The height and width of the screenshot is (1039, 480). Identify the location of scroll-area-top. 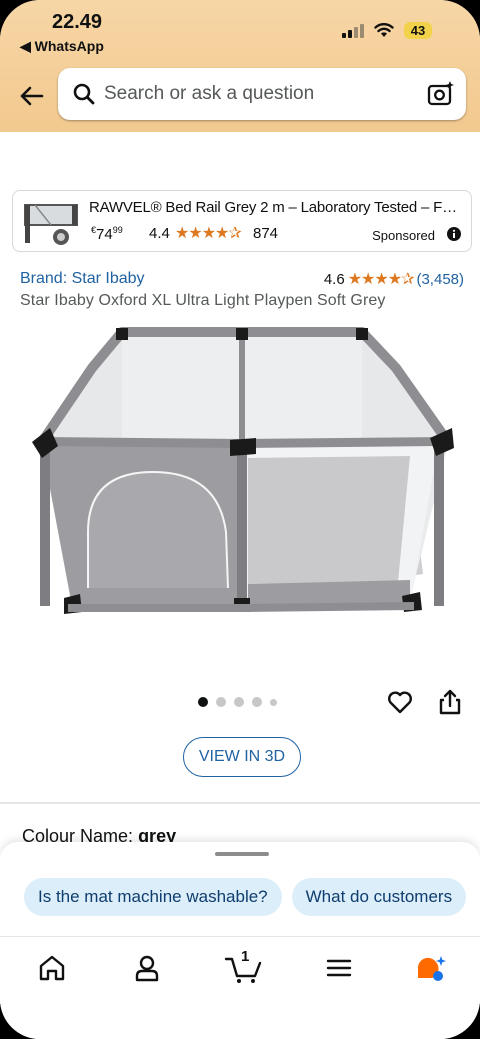
(240, 139).